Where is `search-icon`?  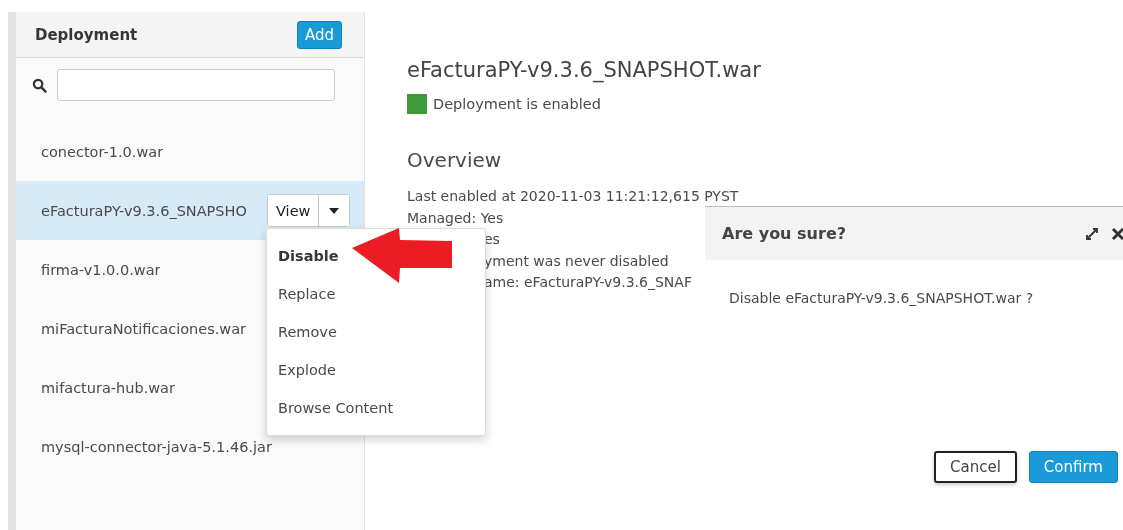
search-icon is located at coordinates (39, 85).